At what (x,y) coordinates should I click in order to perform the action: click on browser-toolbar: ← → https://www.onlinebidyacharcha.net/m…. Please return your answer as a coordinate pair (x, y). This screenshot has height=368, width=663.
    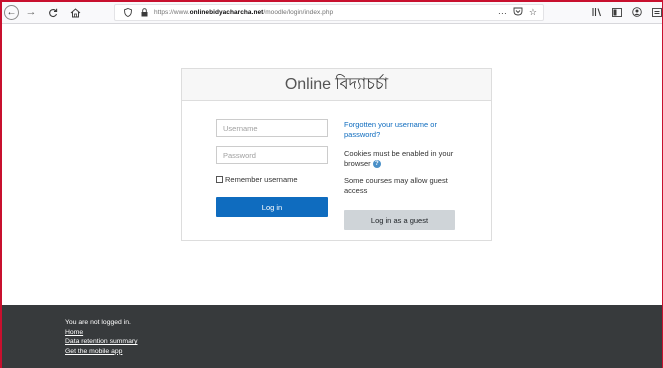
    Looking at the image, I should click on (332, 13).